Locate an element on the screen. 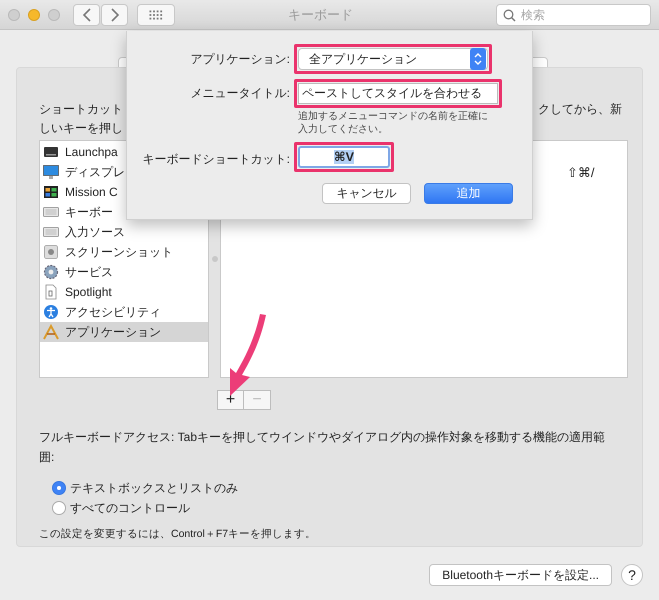  field-label: アプリケーション: is located at coordinates (240, 59).